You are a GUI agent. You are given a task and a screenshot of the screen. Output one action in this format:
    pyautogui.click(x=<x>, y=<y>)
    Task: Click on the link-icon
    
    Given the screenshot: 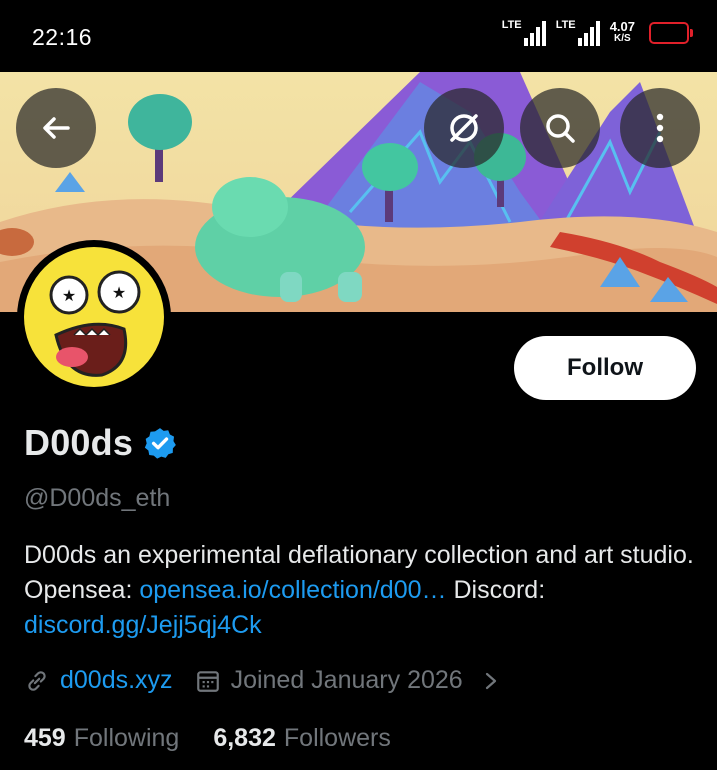 What is the action you would take?
    pyautogui.click(x=37, y=680)
    